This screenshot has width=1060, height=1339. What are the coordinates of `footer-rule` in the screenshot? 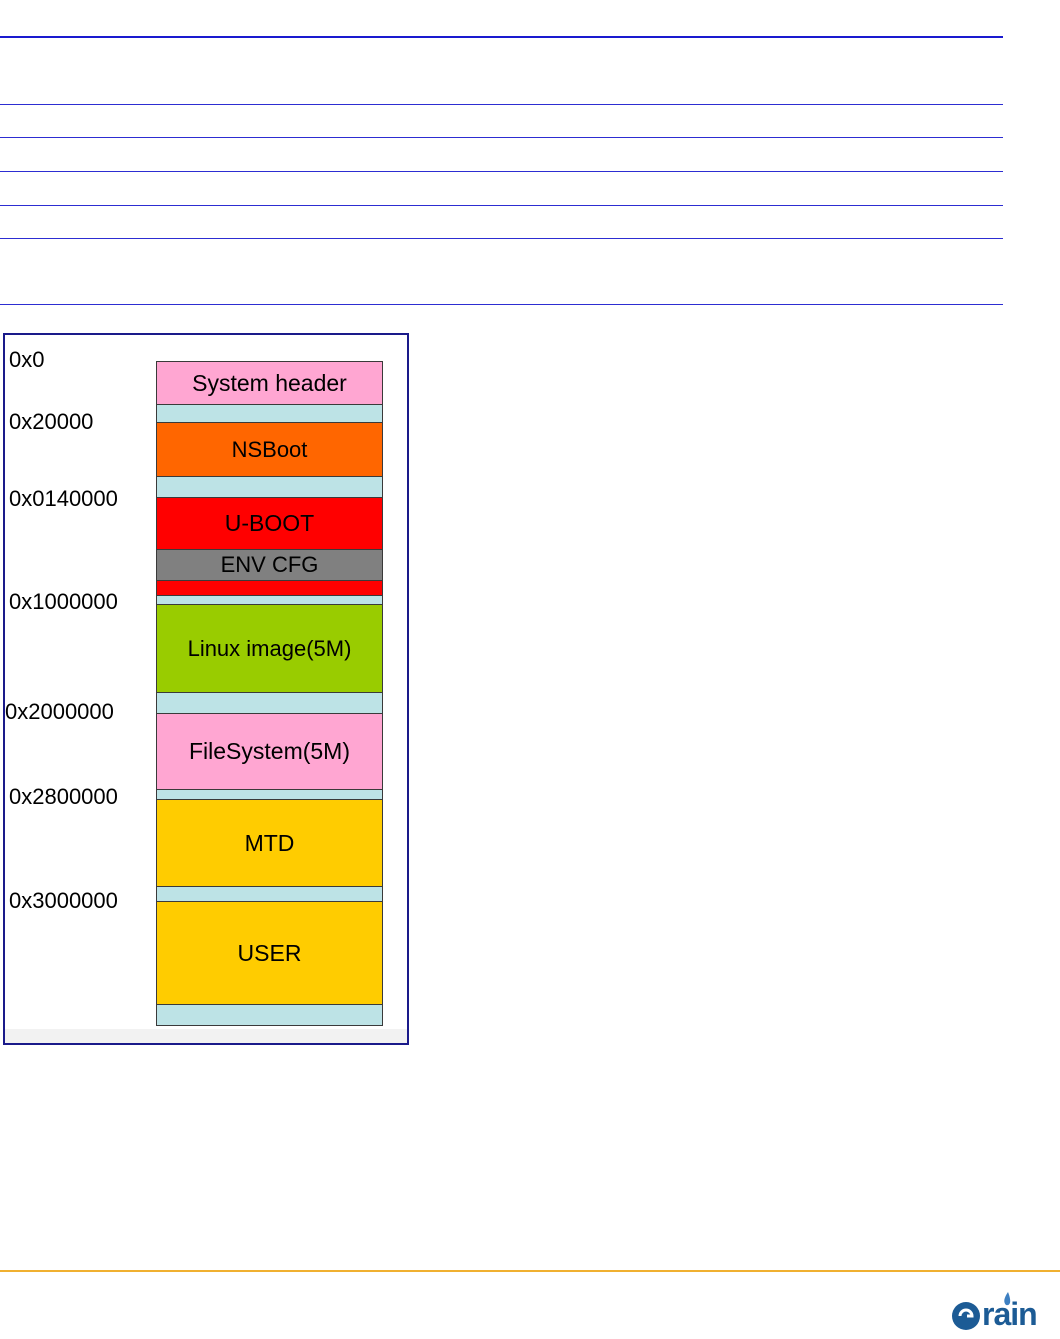 It's located at (530, 1271).